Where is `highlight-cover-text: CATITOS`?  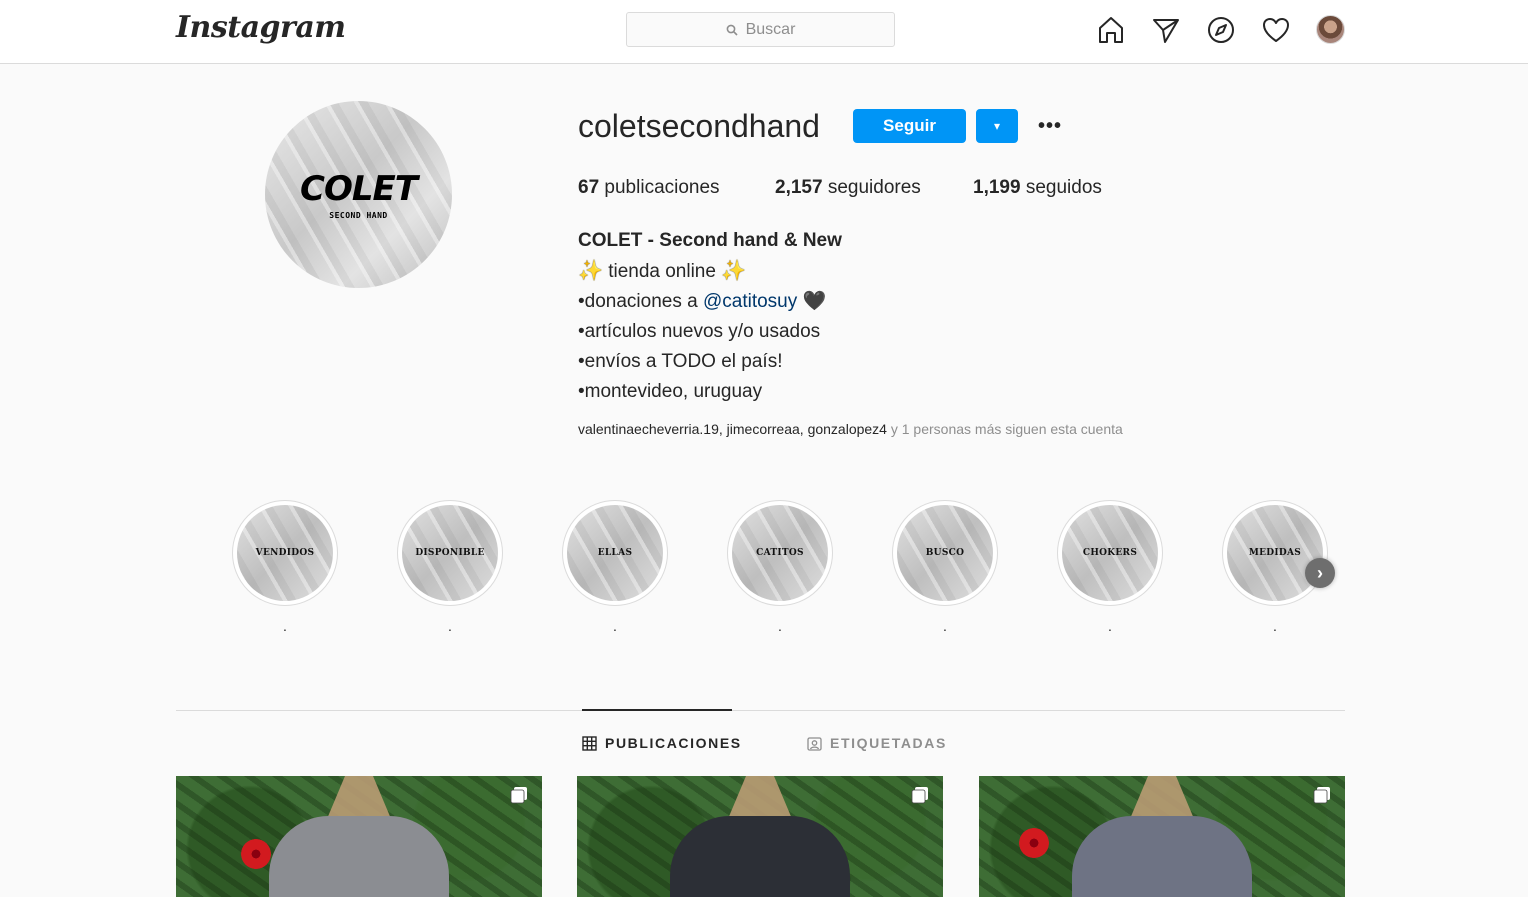
highlight-cover-text: CATITOS is located at coordinates (780, 553).